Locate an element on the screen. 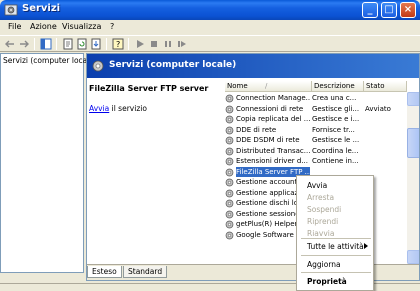 Image resolution: width=420 pixels, height=291 pixels. list-header: Nome / Descrizione Stato is located at coordinates (322, 86).